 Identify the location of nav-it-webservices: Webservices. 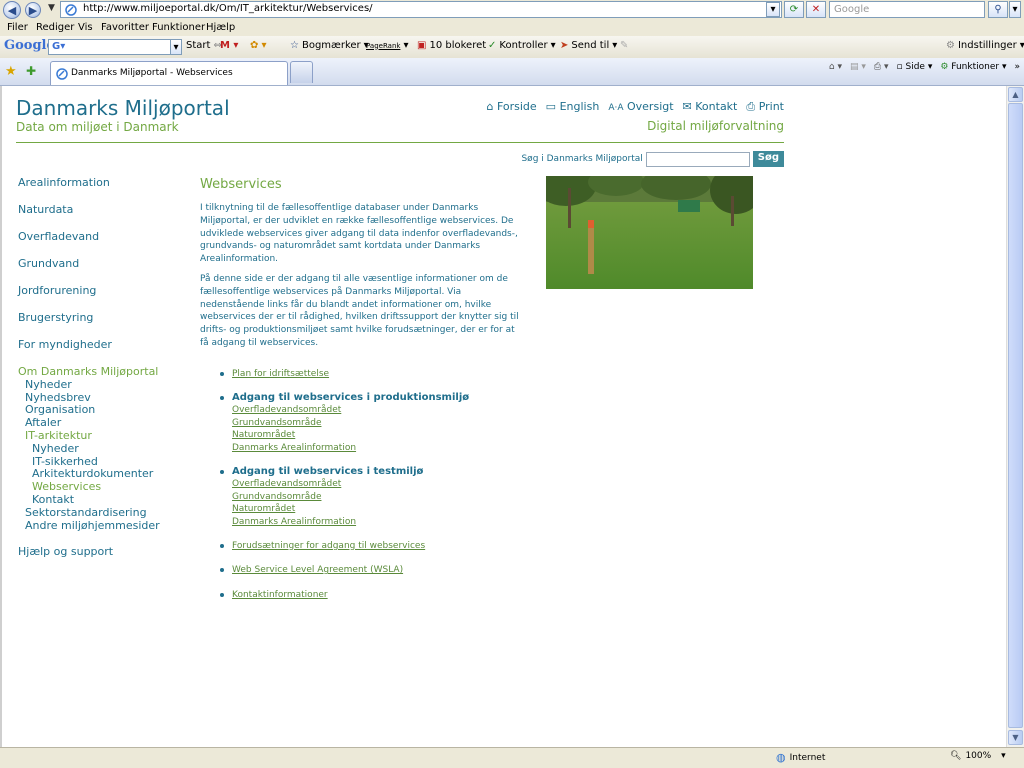
(66, 486).